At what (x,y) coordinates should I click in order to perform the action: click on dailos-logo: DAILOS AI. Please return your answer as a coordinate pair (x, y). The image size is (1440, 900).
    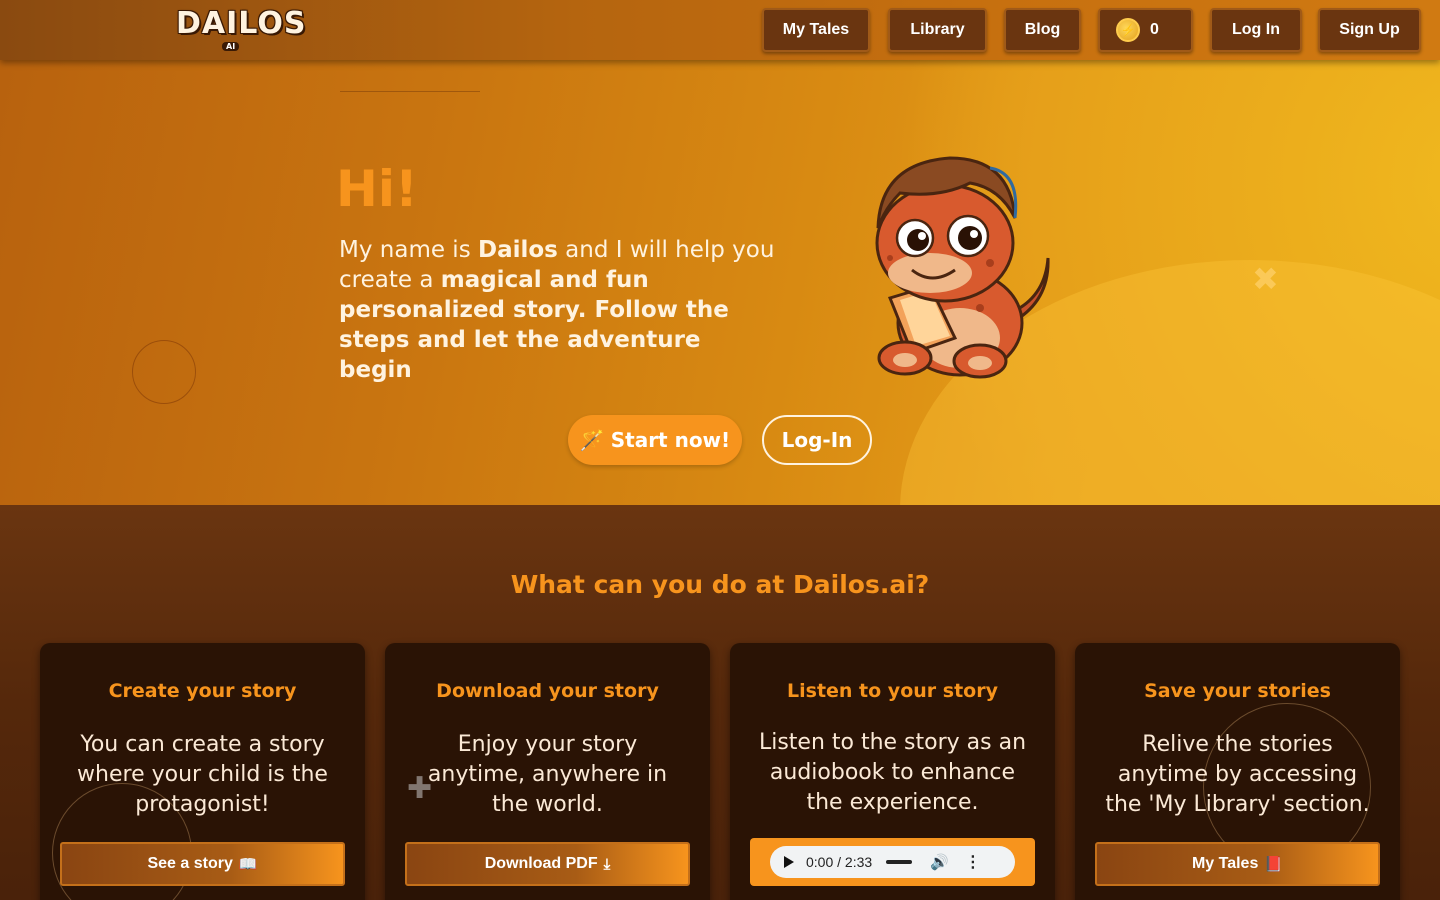
    Looking at the image, I should click on (240, 29).